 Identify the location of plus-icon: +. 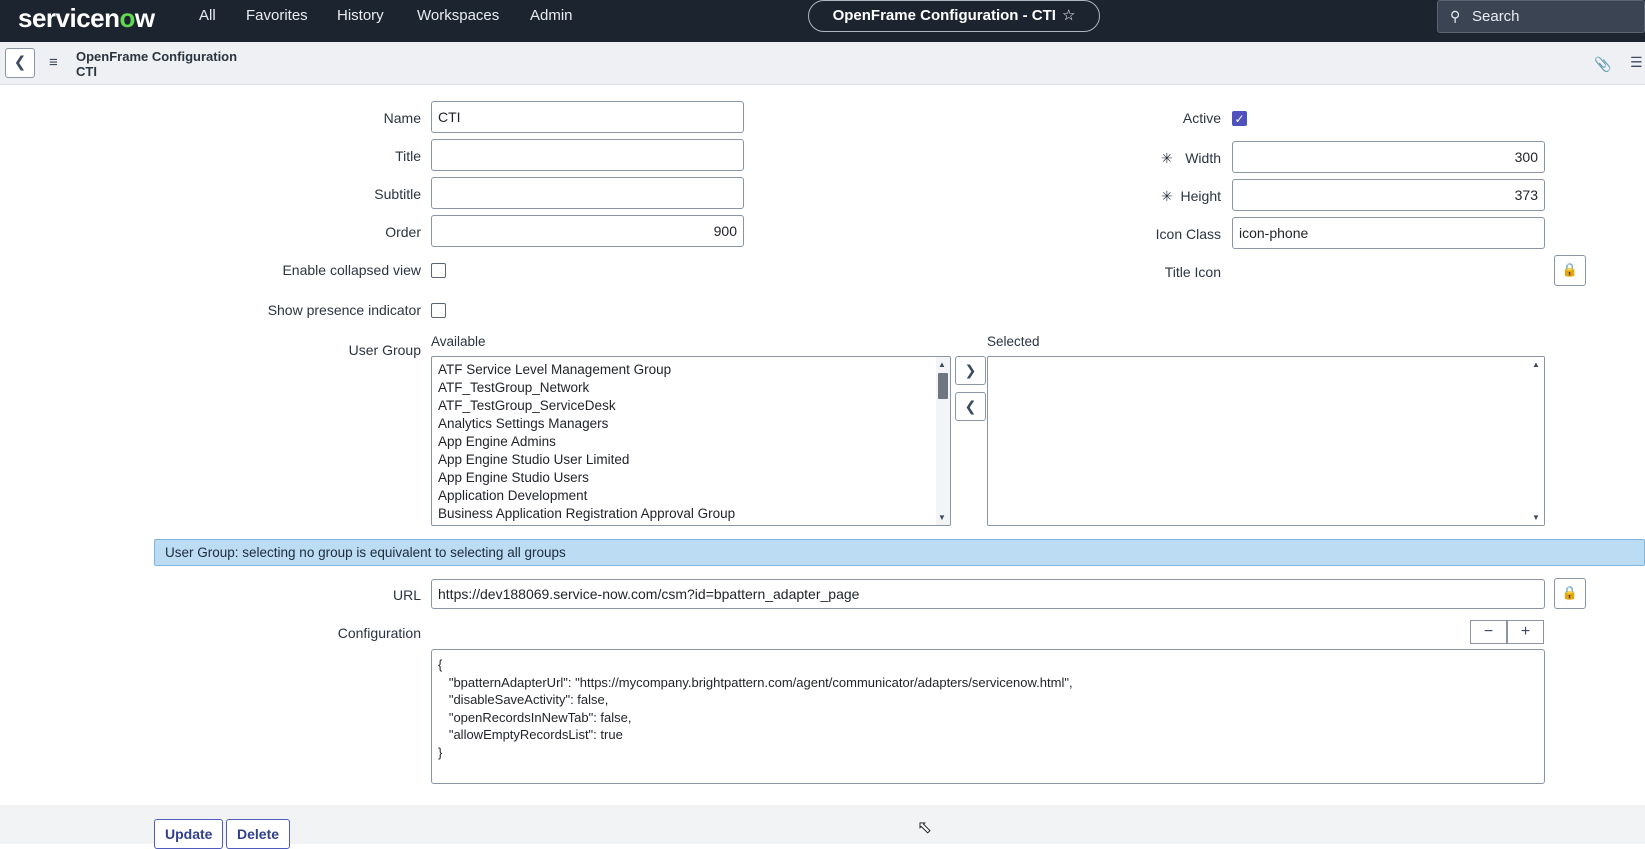
(1525, 631).